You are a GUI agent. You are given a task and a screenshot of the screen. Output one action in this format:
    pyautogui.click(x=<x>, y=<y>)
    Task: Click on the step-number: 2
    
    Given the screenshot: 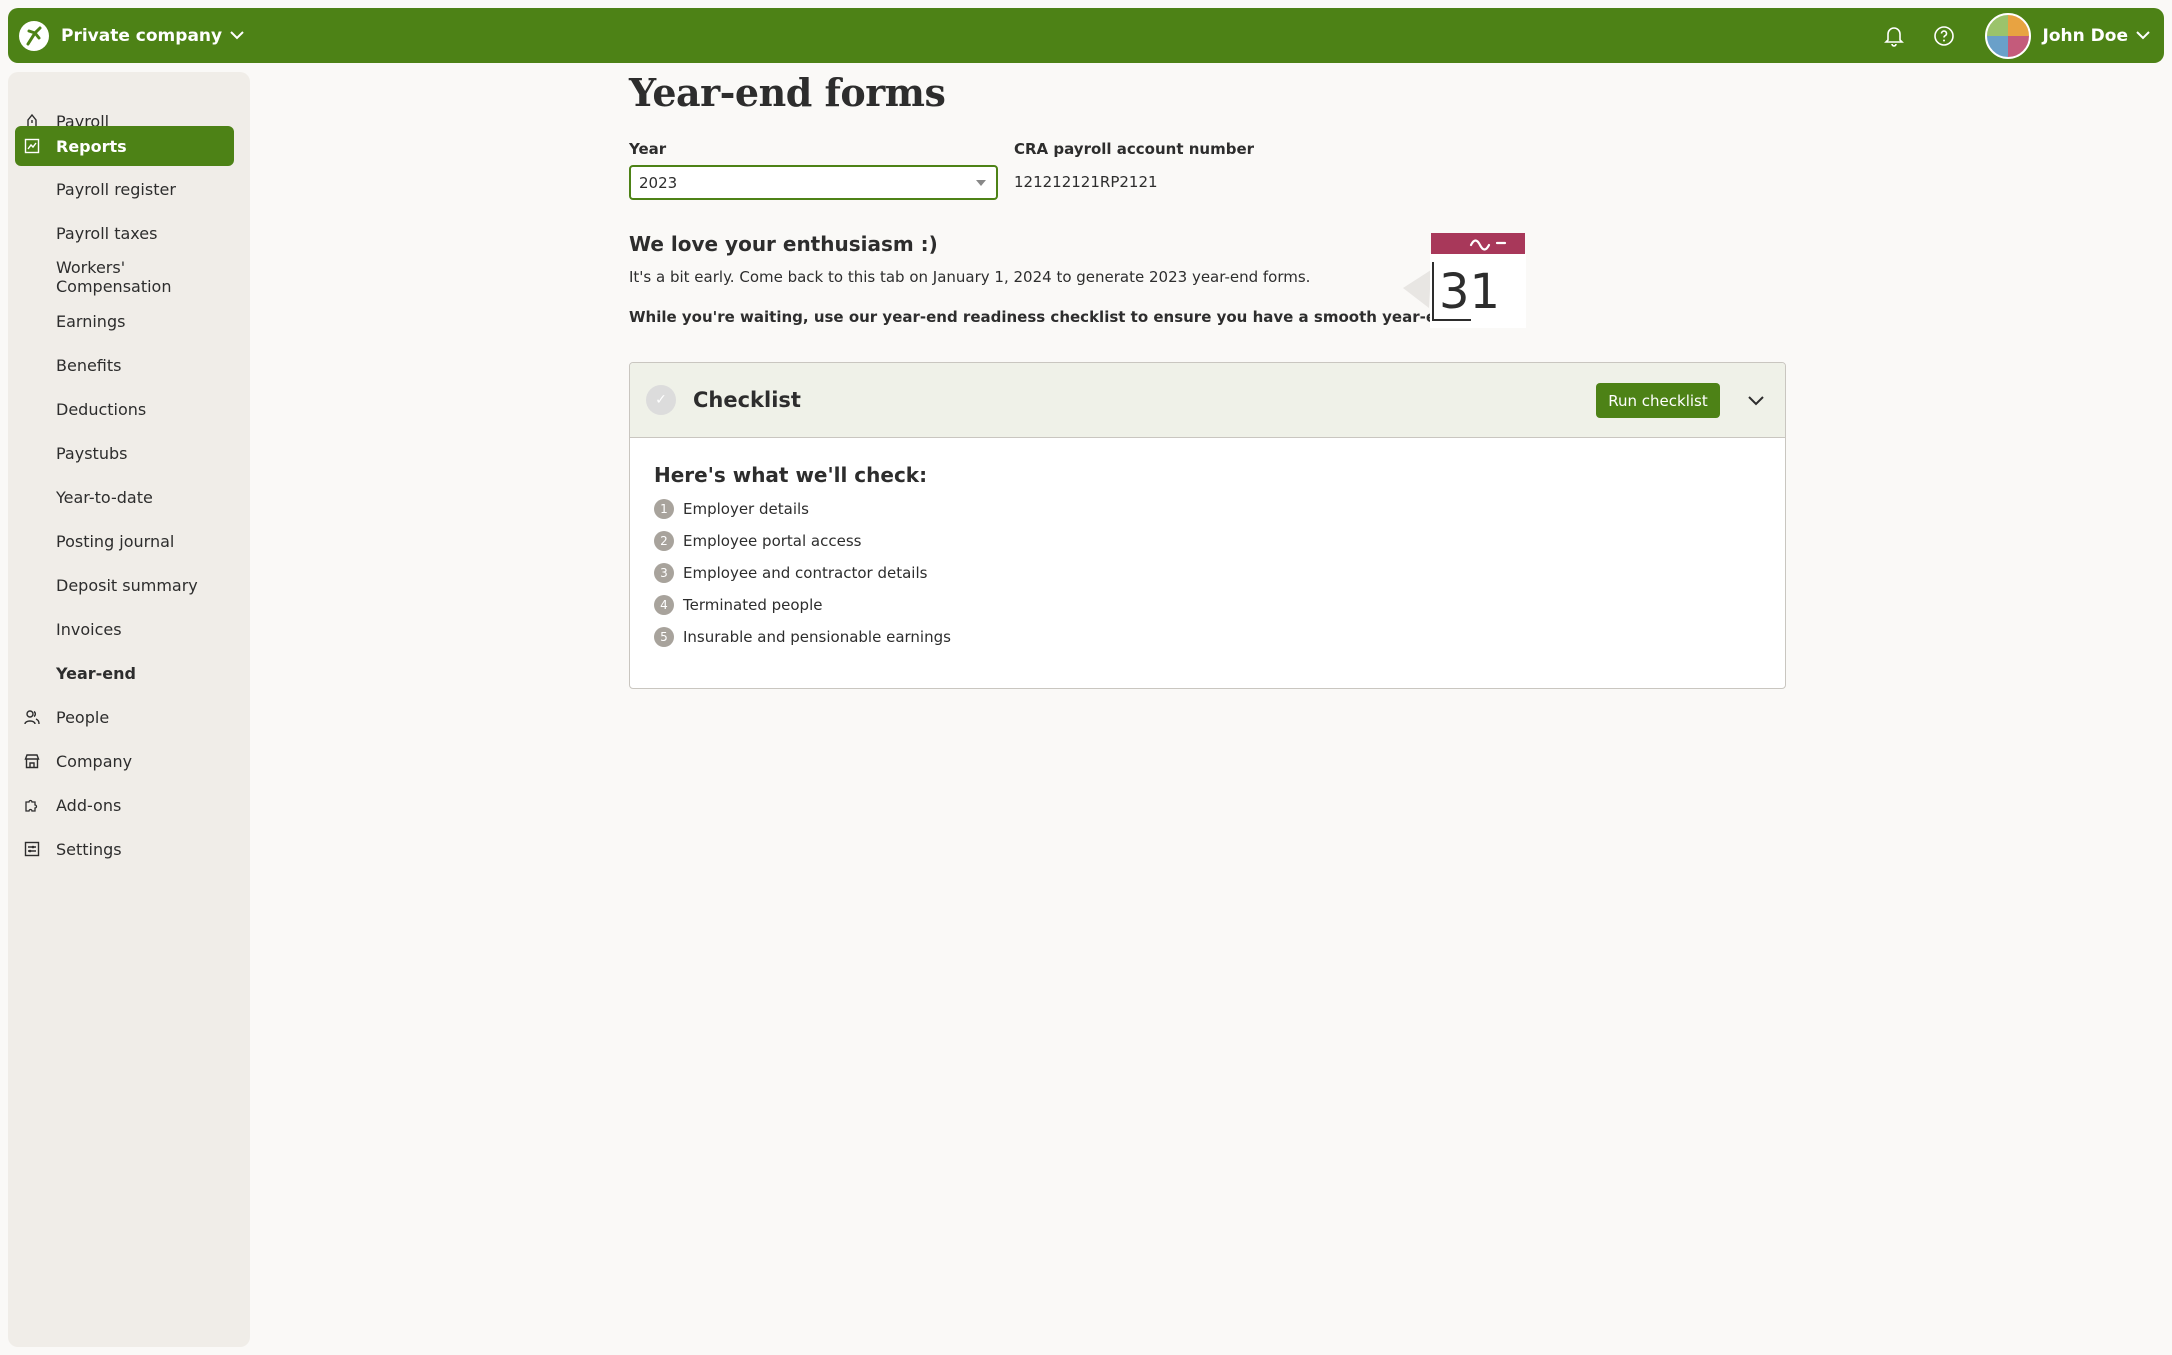 What is the action you would take?
    pyautogui.click(x=664, y=541)
    